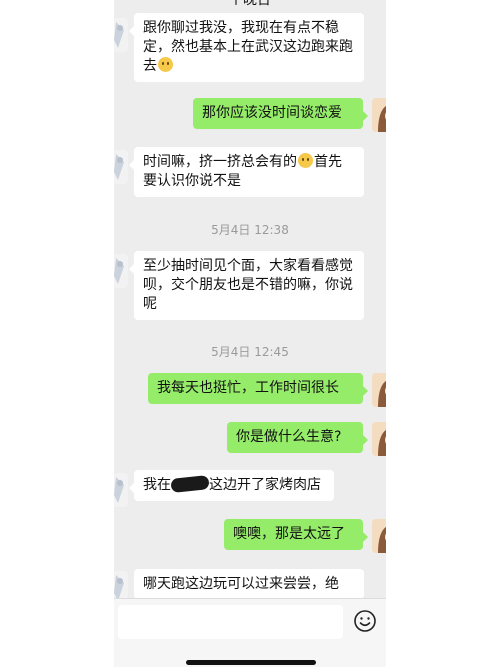 This screenshot has width=500, height=667. I want to click on message-text: 你是做什么生意?, so click(289, 437).